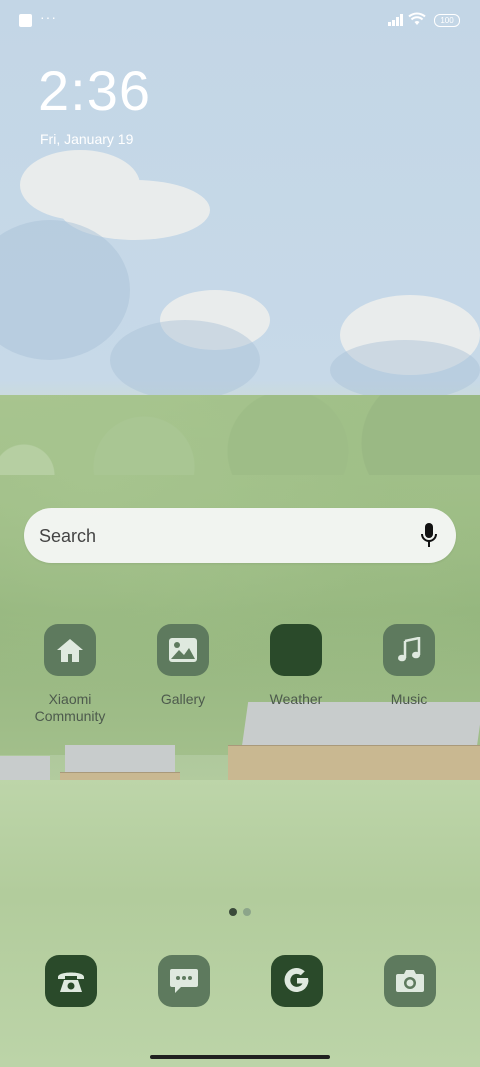  What do you see at coordinates (296, 699) in the screenshot?
I see `app-label: Weather` at bounding box center [296, 699].